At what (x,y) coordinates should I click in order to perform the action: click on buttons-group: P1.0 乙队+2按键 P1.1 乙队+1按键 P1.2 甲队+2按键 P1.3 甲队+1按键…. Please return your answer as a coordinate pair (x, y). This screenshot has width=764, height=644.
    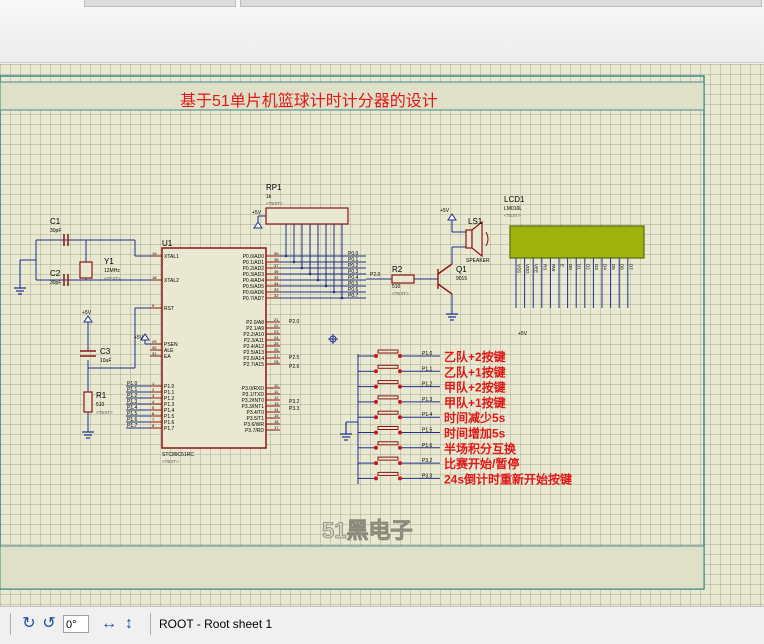
    Looking at the image, I should click on (465, 417).